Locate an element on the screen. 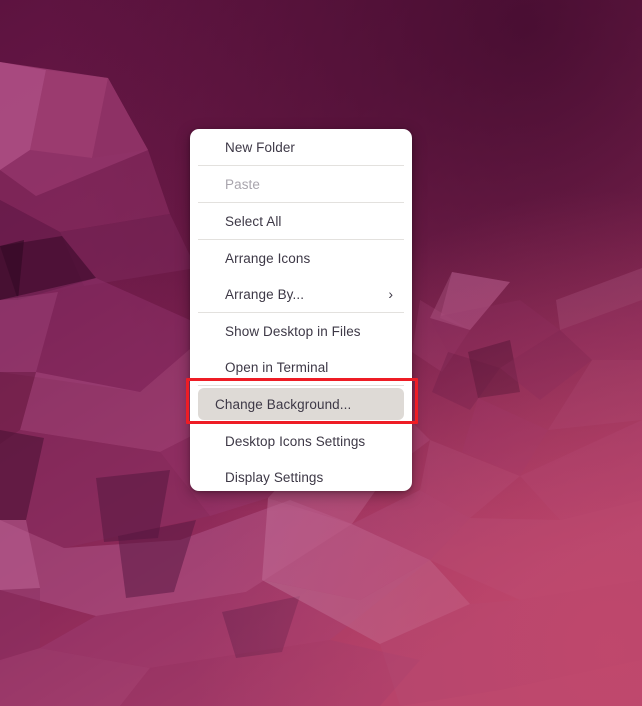  menu-item-show-desktop-in-files: Show Desktop in Files is located at coordinates (301, 331).